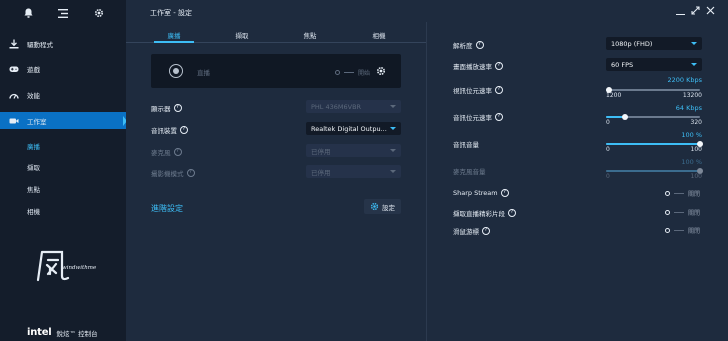 The height and width of the screenshot is (341, 728). I want to click on intel-logo: intel, so click(39, 332).